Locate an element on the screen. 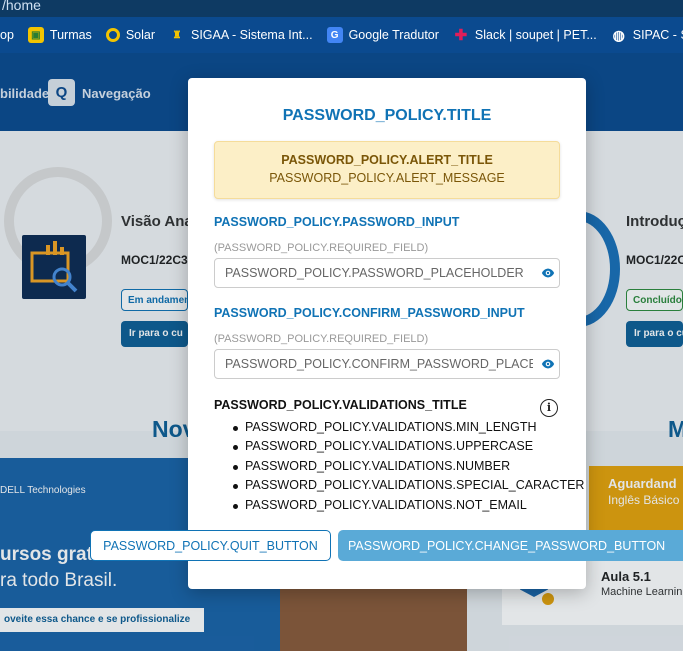 The width and height of the screenshot is (683, 651). bookmark-google-tradutor: G Google Tradutor is located at coordinates (382, 35).